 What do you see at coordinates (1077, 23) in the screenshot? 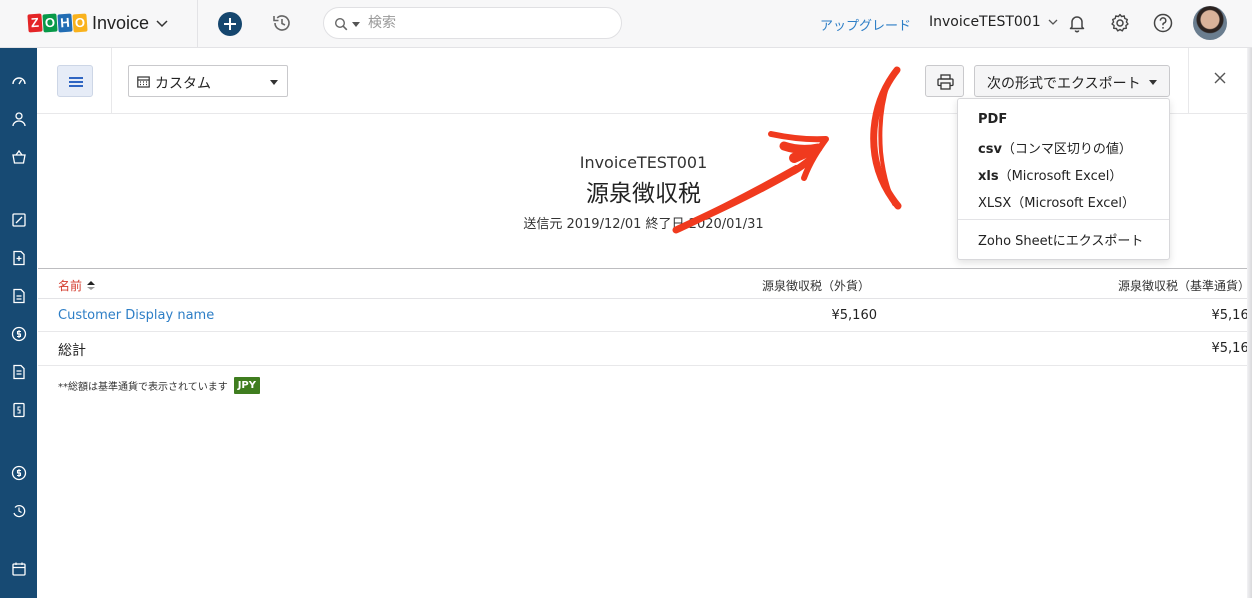
I see `bell-icon` at bounding box center [1077, 23].